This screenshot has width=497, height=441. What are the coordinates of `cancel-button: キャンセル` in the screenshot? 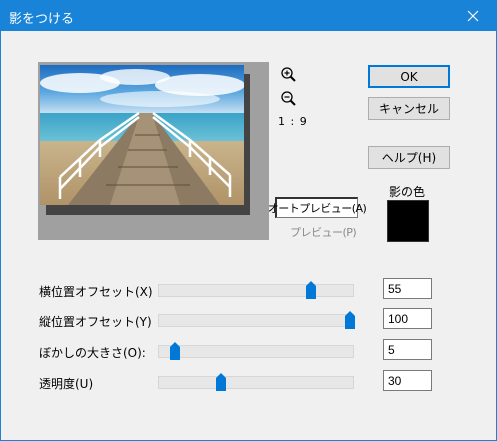 It's located at (409, 108).